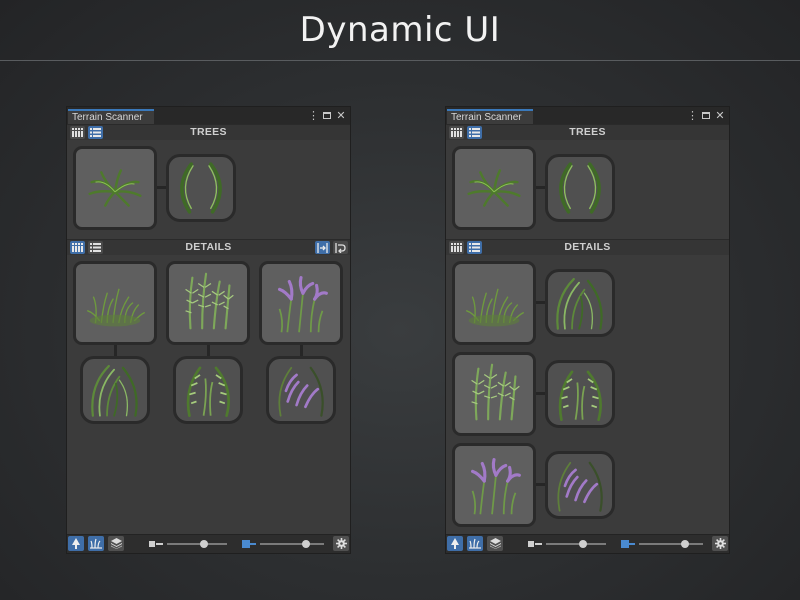 Image resolution: width=800 pixels, height=600 pixels. Describe the element at coordinates (400, 30) in the screenshot. I see `page-title: Dynamic UI` at that location.